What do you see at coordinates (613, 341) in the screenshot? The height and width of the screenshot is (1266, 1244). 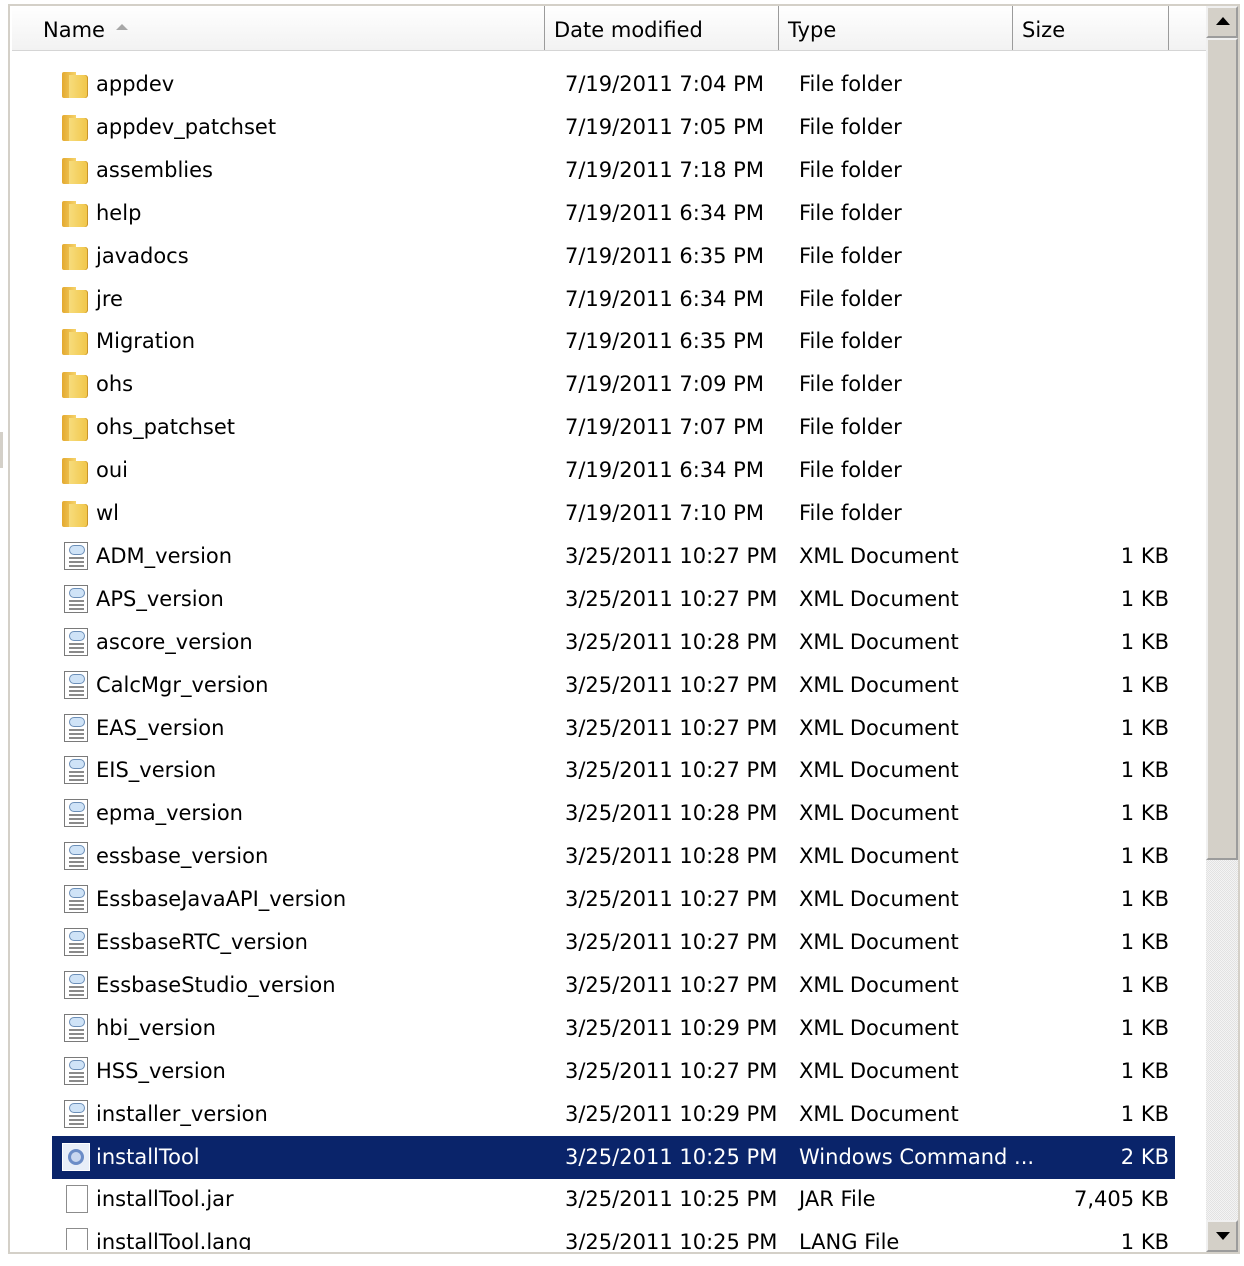 I see `file-row: Migration 7/19/2011 6:35 PM File folder` at bounding box center [613, 341].